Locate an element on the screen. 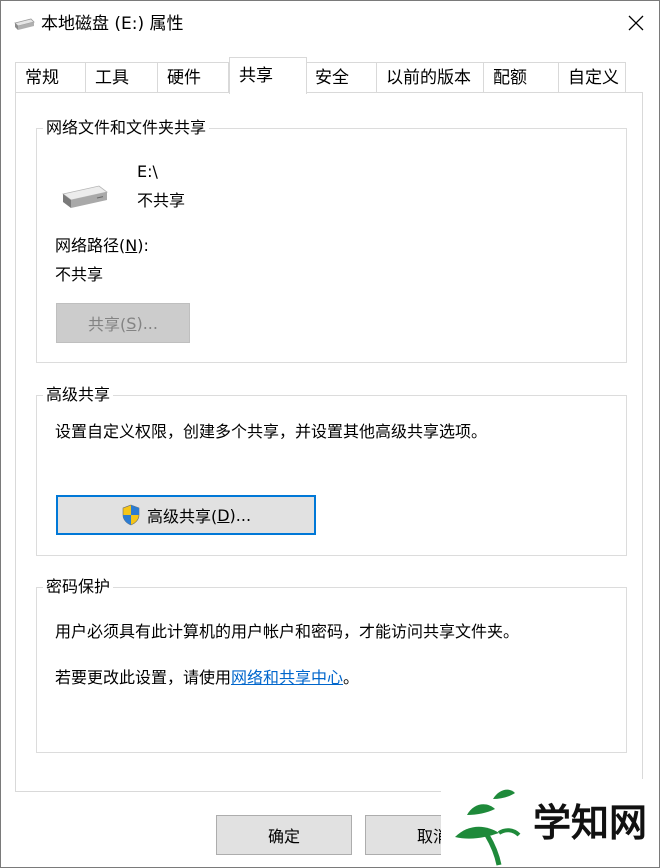 This screenshot has width=660, height=868. hard-drive-icon is located at coordinates (85, 198).